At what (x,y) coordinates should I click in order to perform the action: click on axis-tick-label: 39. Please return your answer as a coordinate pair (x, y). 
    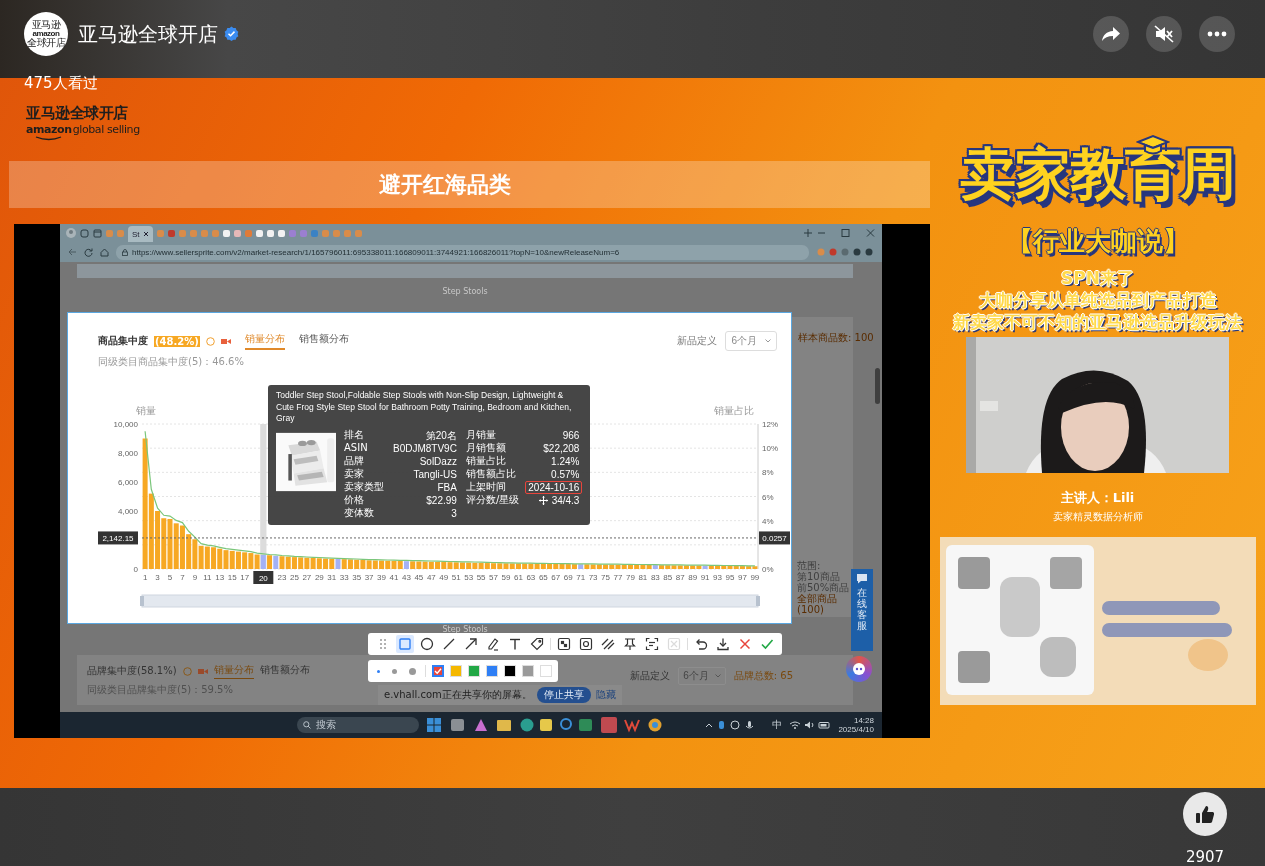
    Looking at the image, I should click on (381, 577).